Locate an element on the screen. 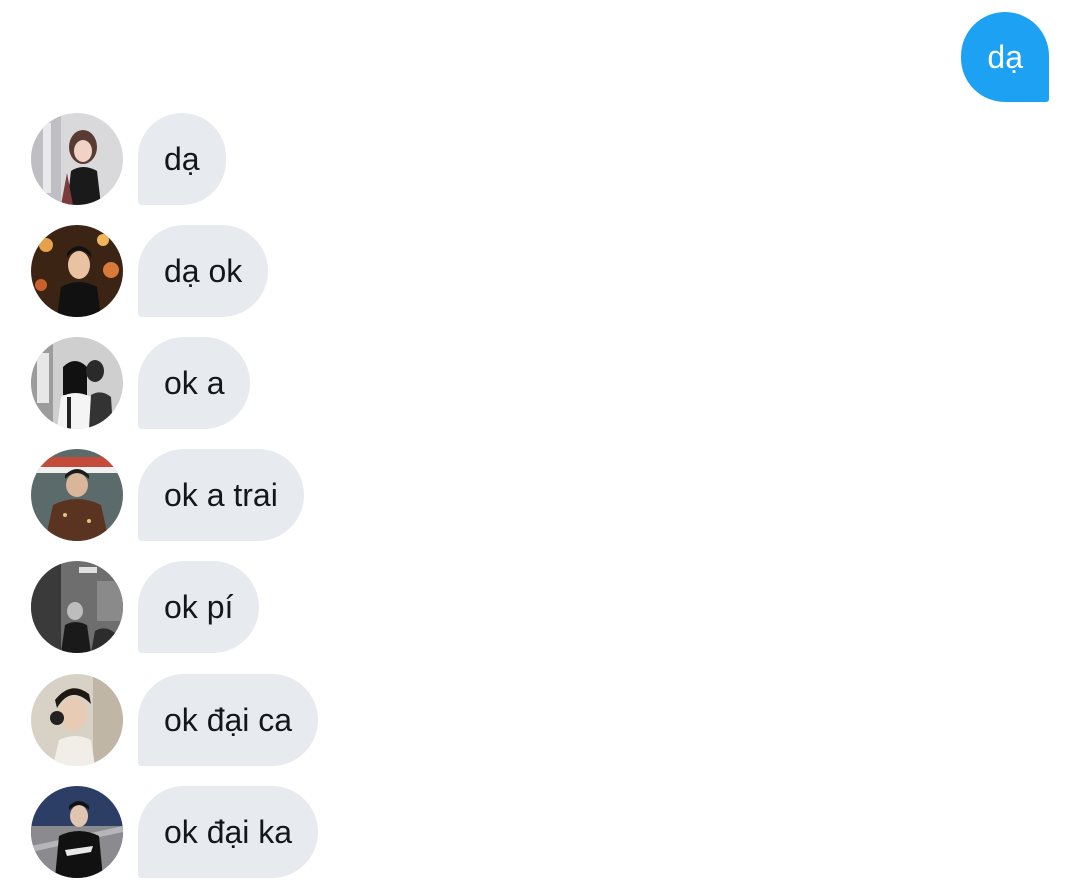  incoming-bubble: ok a is located at coordinates (194, 383).